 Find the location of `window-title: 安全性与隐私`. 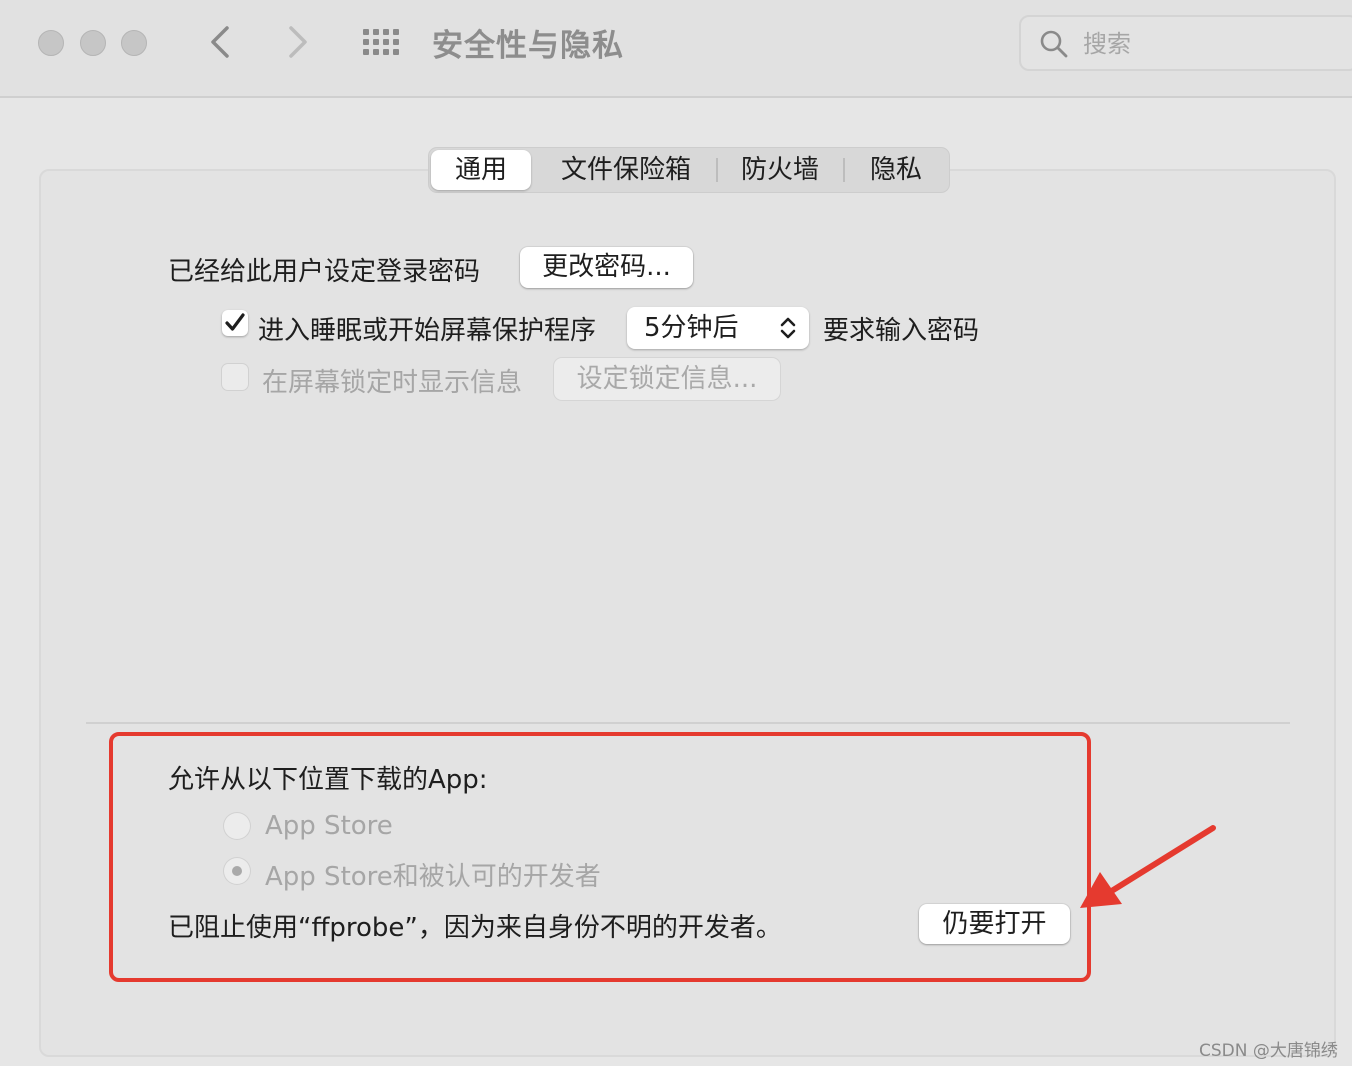

window-title: 安全性与隐私 is located at coordinates (528, 46).